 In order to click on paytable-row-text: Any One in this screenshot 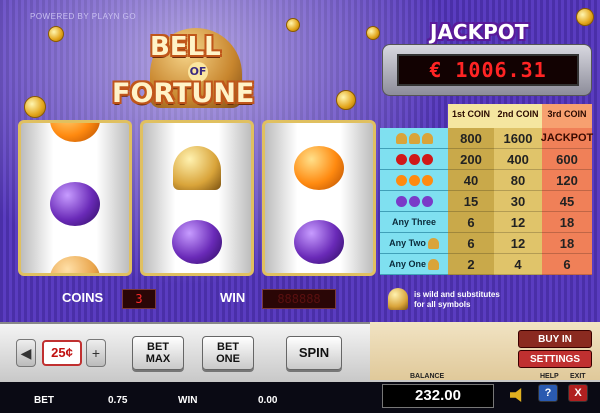, I will do `click(407, 264)`.